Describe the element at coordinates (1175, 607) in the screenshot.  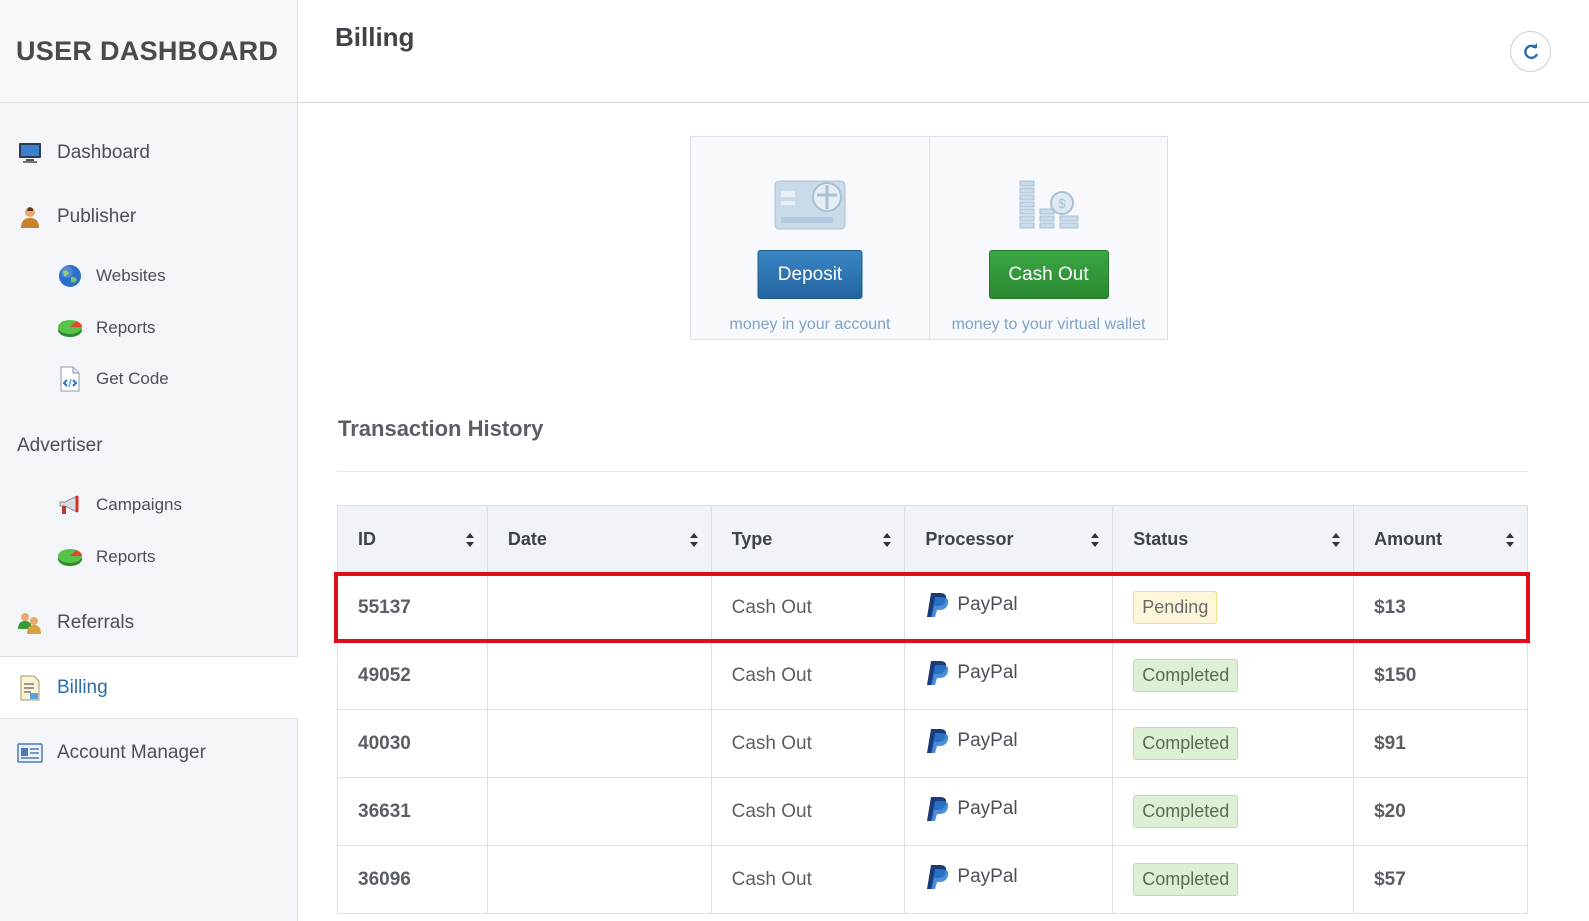
I see `status-badge: Pending` at that location.